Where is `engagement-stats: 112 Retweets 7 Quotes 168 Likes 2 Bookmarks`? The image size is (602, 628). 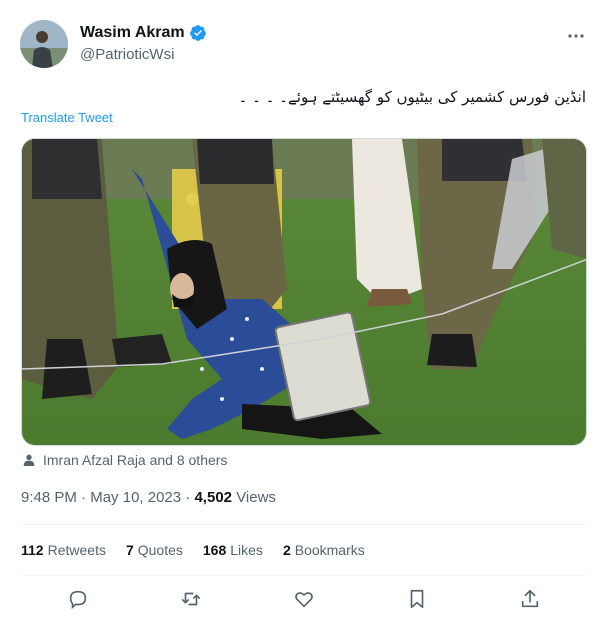 engagement-stats: 112 Retweets 7 Quotes 168 Likes 2 Bookmarks is located at coordinates (203, 550).